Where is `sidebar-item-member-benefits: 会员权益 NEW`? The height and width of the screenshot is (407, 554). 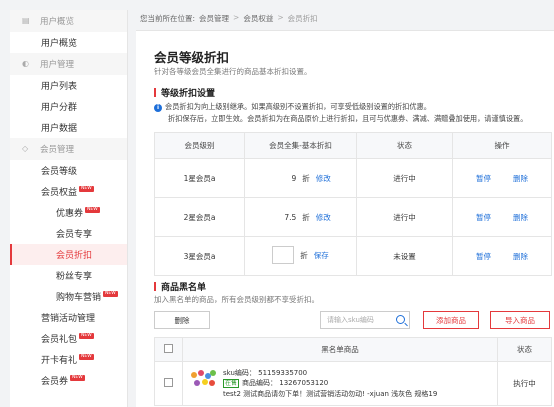
sidebar-item-member-benefits: 会员权益 NEW is located at coordinates (68, 191).